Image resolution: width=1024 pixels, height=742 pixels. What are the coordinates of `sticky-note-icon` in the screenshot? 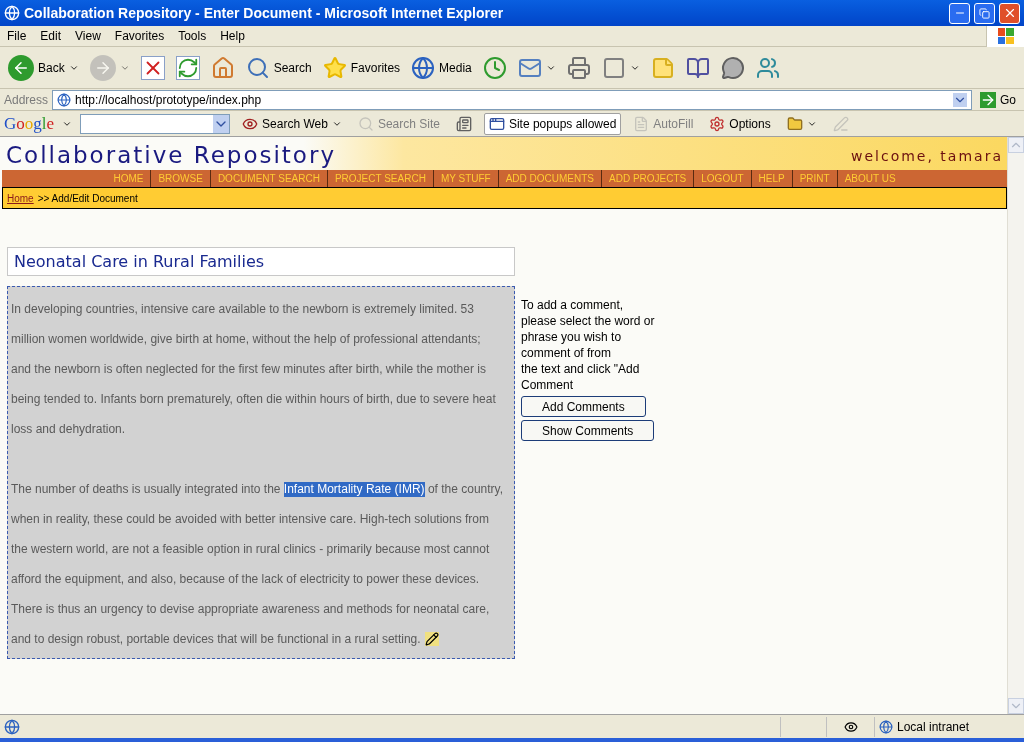 It's located at (662, 67).